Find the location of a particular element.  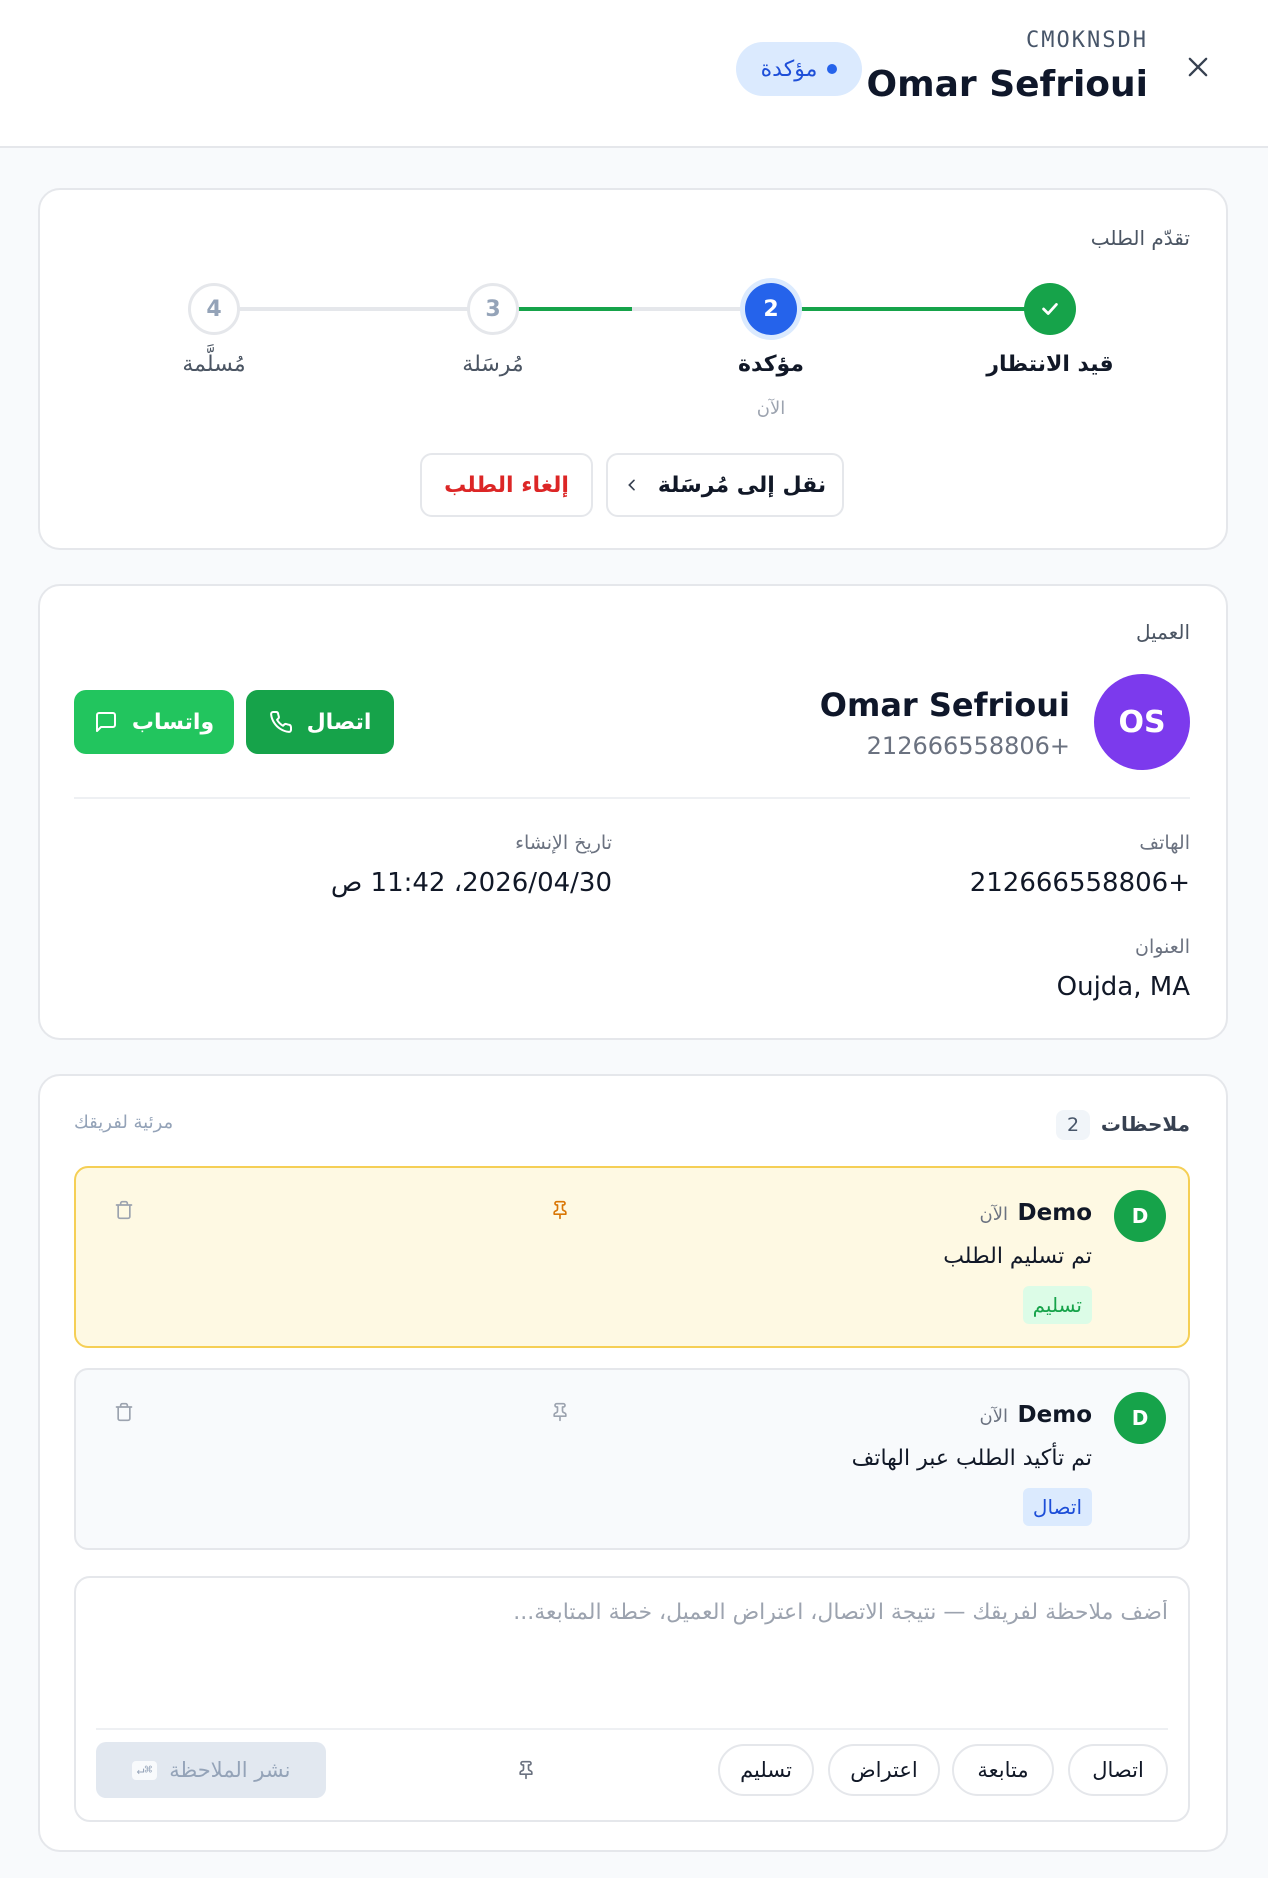

drawer-header: CMOKNSDH Omar Sefrioui مؤكدة is located at coordinates (634, 74).